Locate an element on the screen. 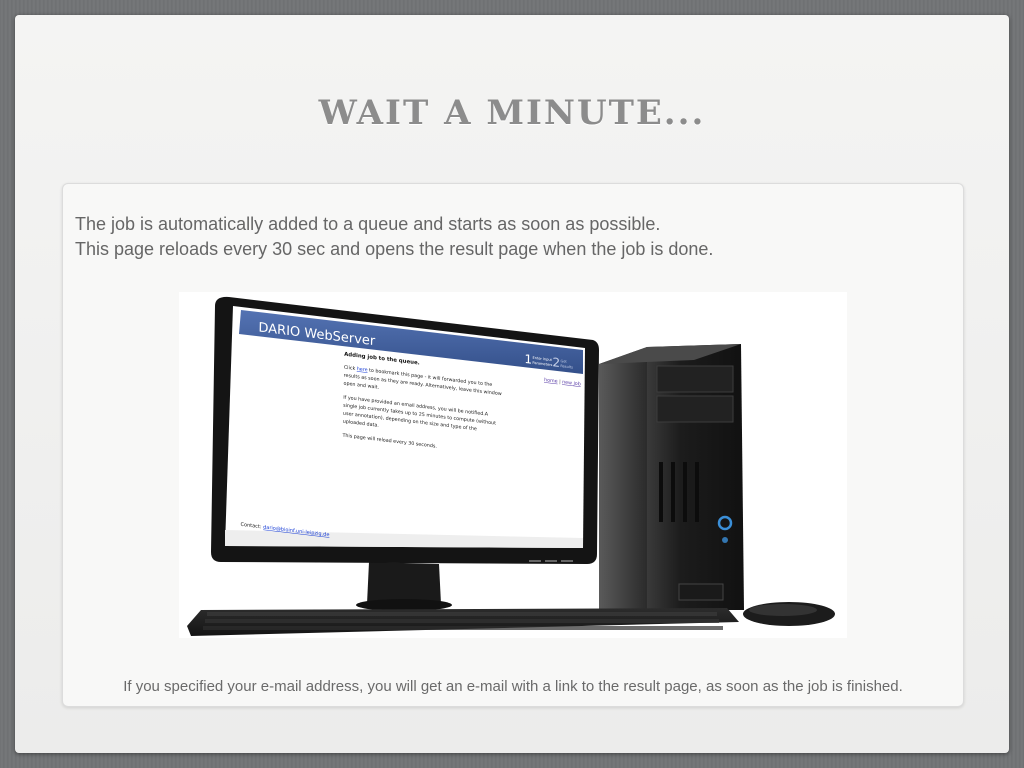  monitor-stand is located at coordinates (404, 586).